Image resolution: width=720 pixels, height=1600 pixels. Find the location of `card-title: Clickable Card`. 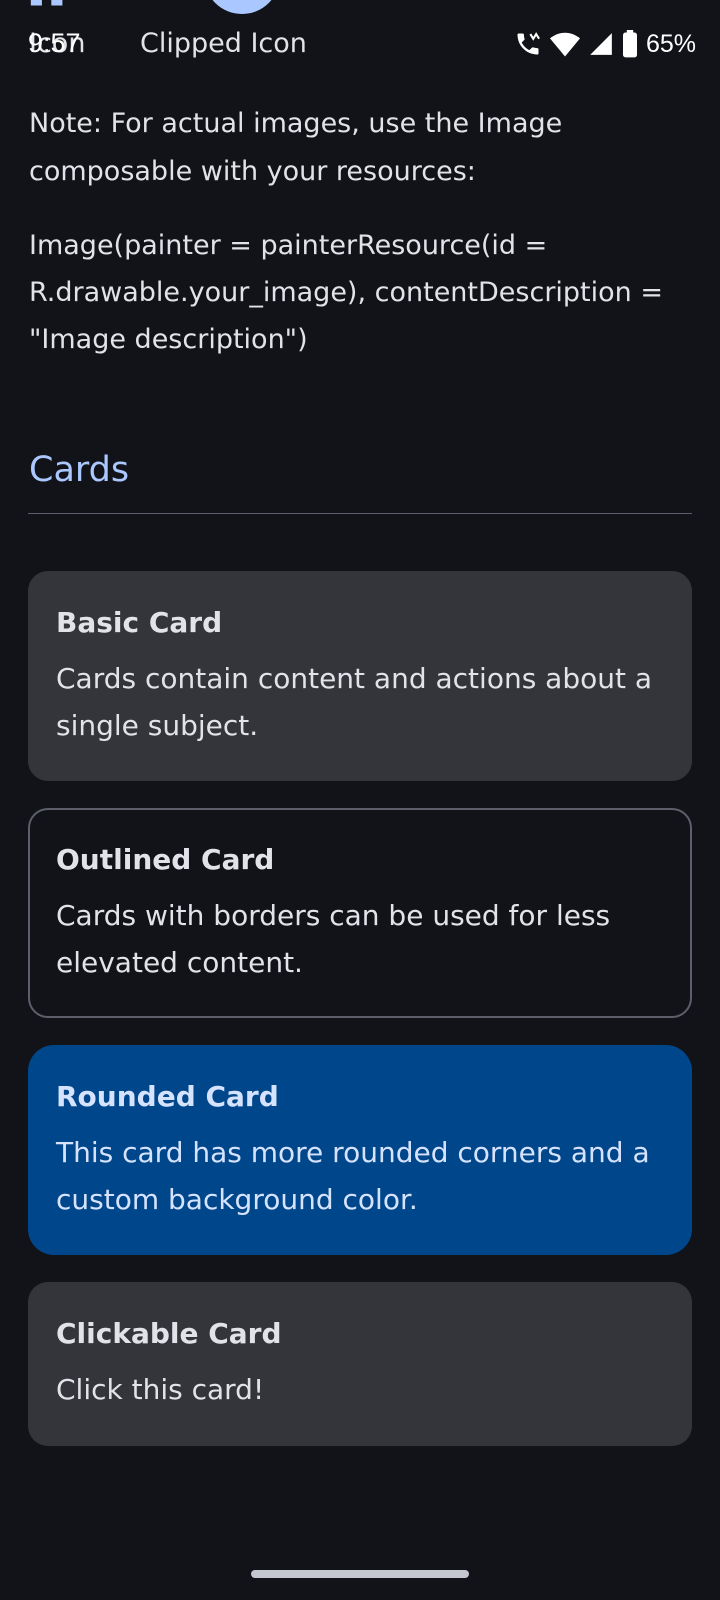

card-title: Clickable Card is located at coordinates (169, 1333).